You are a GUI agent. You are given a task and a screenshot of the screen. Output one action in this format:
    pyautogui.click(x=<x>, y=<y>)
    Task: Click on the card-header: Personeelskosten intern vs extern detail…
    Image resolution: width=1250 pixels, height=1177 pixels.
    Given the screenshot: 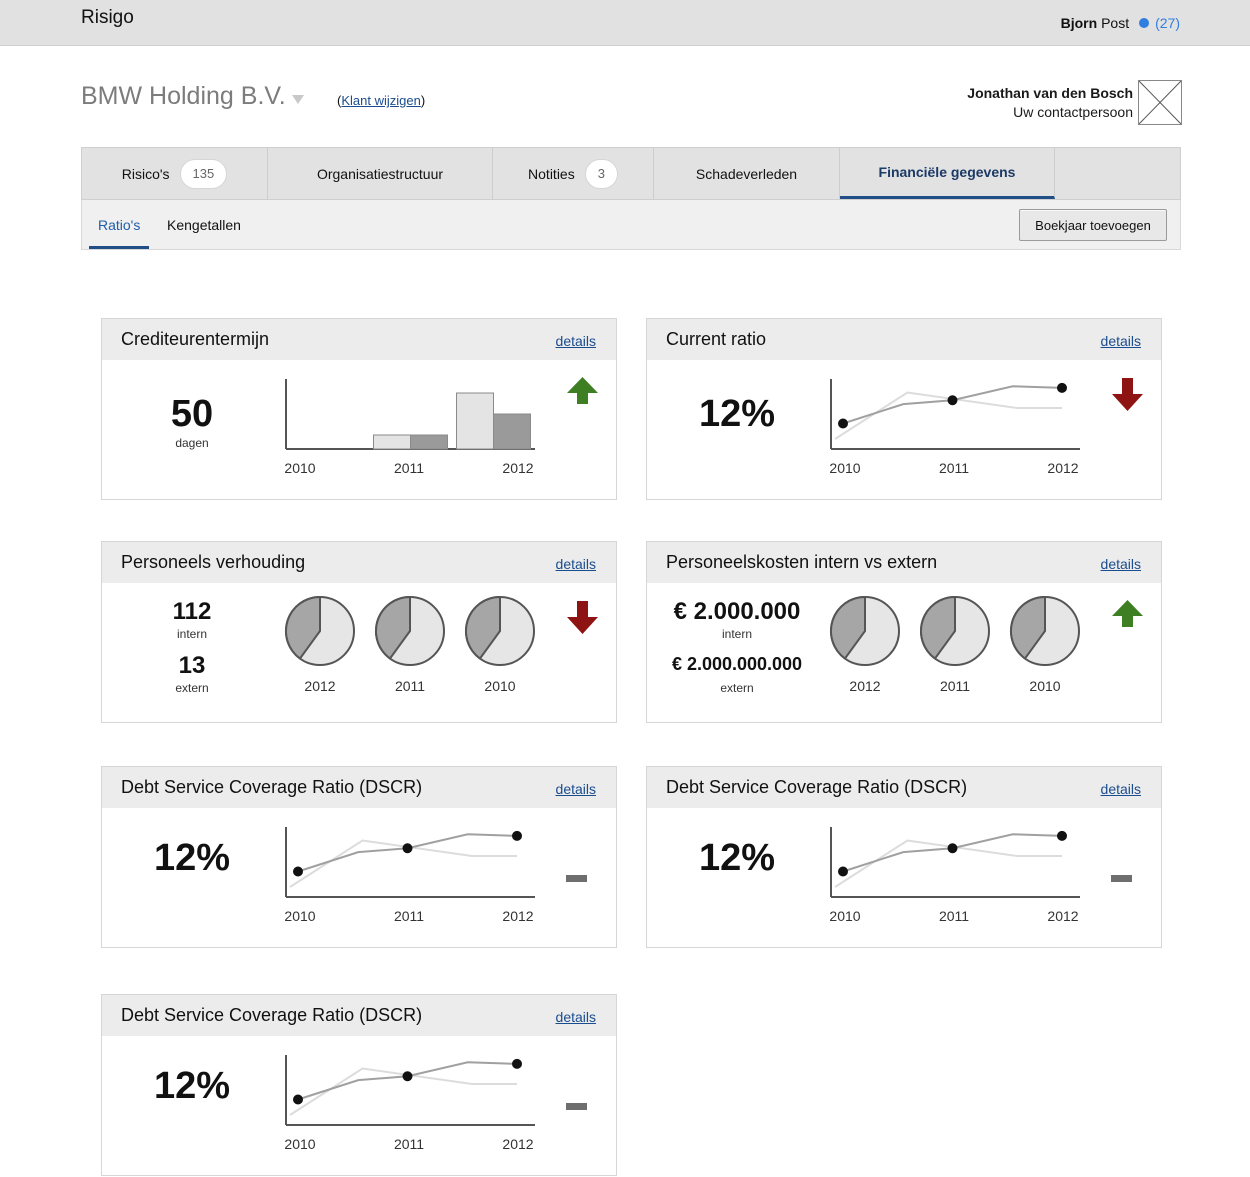 What is the action you would take?
    pyautogui.click(x=904, y=562)
    